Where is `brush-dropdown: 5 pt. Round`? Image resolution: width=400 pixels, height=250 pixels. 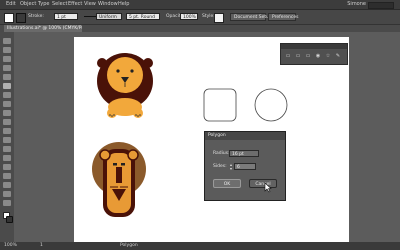
brush-dropdown: 5 pt. Round is located at coordinates (143, 16).